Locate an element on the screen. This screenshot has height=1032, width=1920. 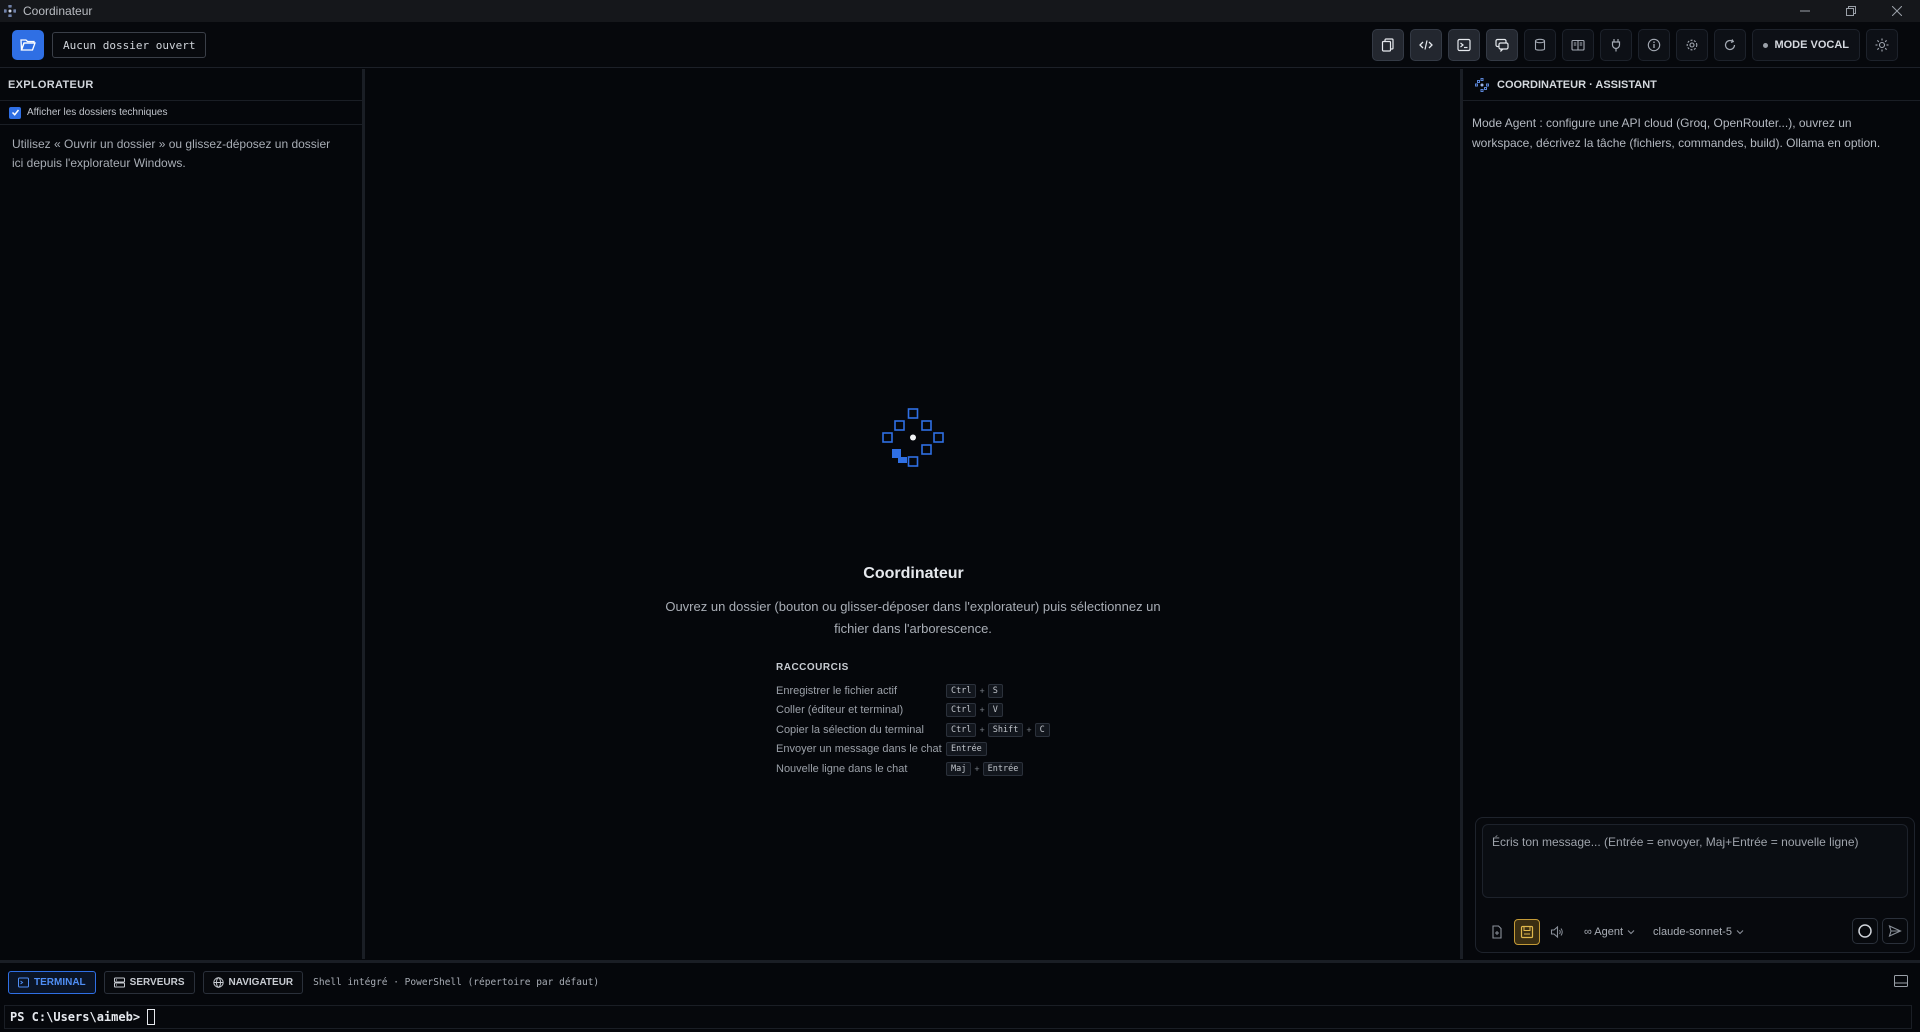
panel-layout-icon is located at coordinates (1901, 982).